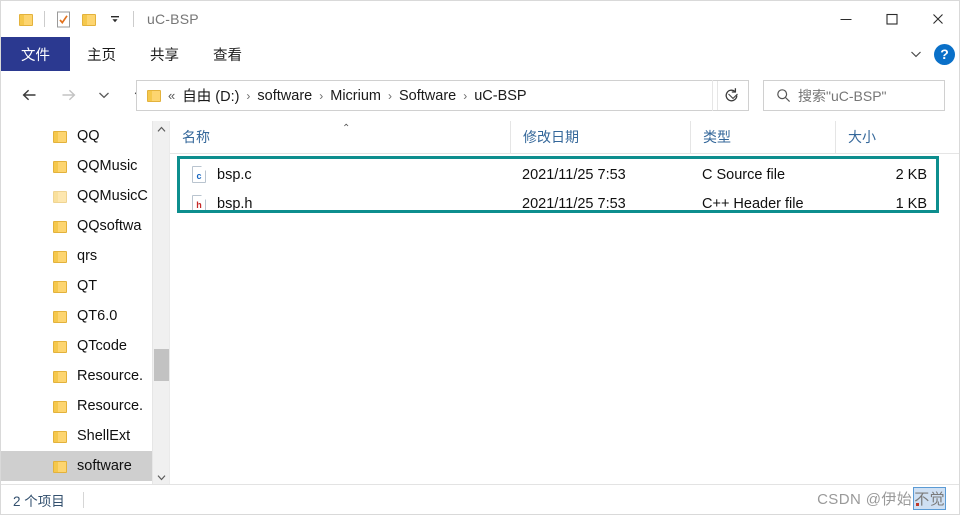 The width and height of the screenshot is (960, 515). Describe the element at coordinates (235, 203) in the screenshot. I see `file-name: bsp.h` at that location.